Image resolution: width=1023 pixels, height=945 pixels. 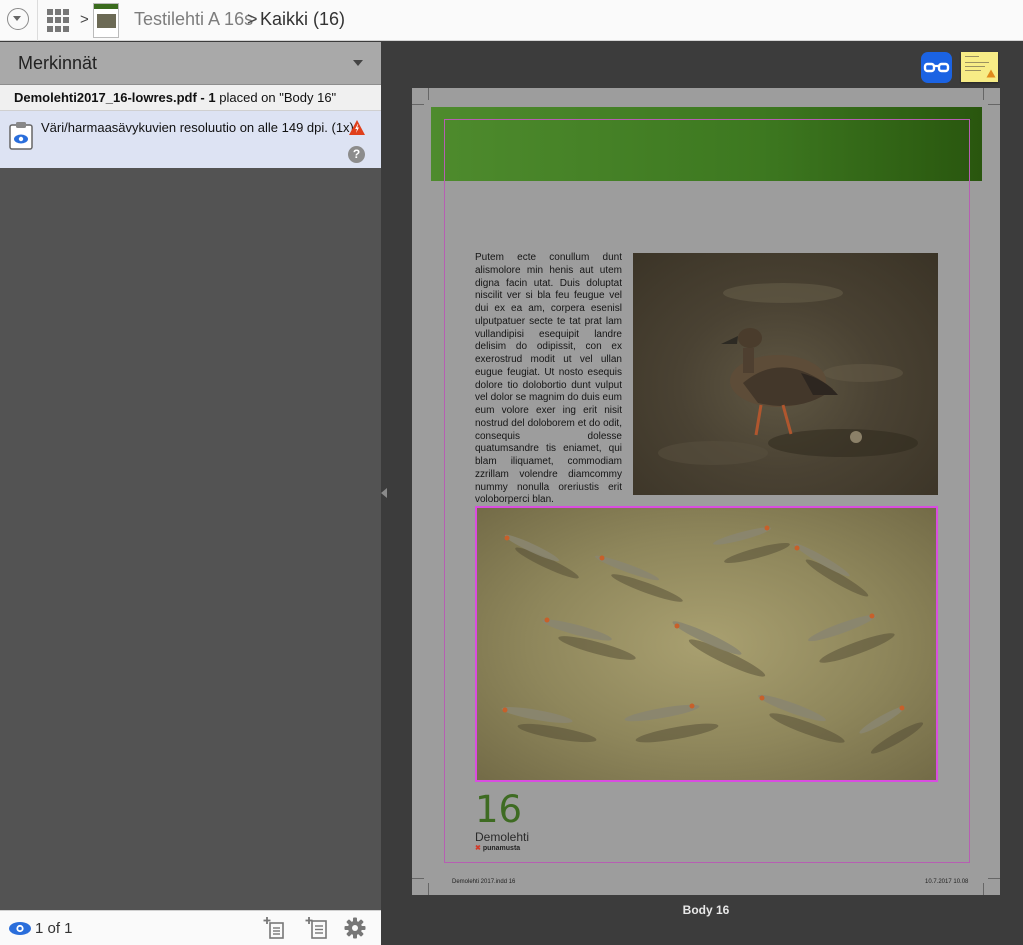 What do you see at coordinates (193, 19) in the screenshot?
I see `breadcrumb-document-title: Testilehti A 16s` at bounding box center [193, 19].